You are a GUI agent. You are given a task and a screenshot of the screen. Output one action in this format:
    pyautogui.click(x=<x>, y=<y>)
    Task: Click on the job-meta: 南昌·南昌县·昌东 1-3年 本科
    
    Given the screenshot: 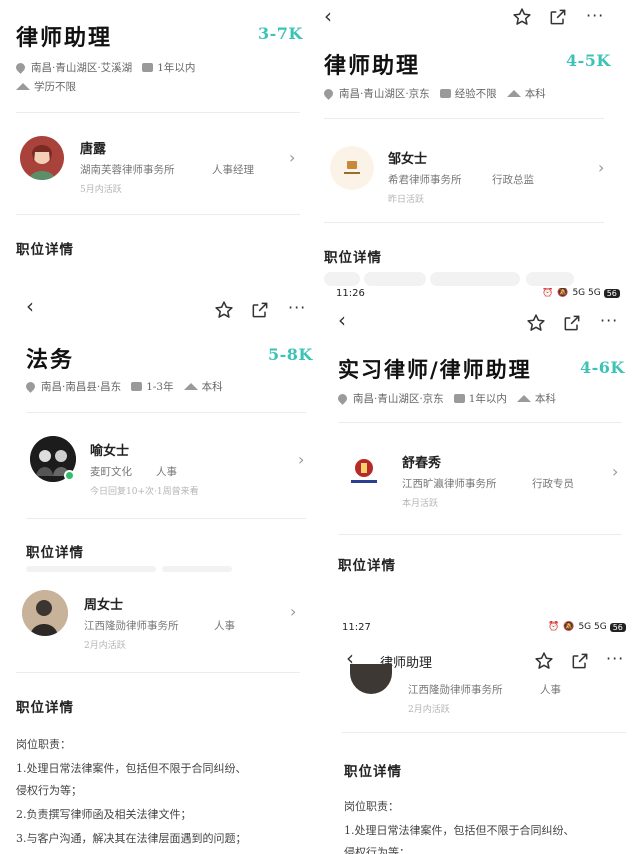 What is the action you would take?
    pyautogui.click(x=128, y=386)
    